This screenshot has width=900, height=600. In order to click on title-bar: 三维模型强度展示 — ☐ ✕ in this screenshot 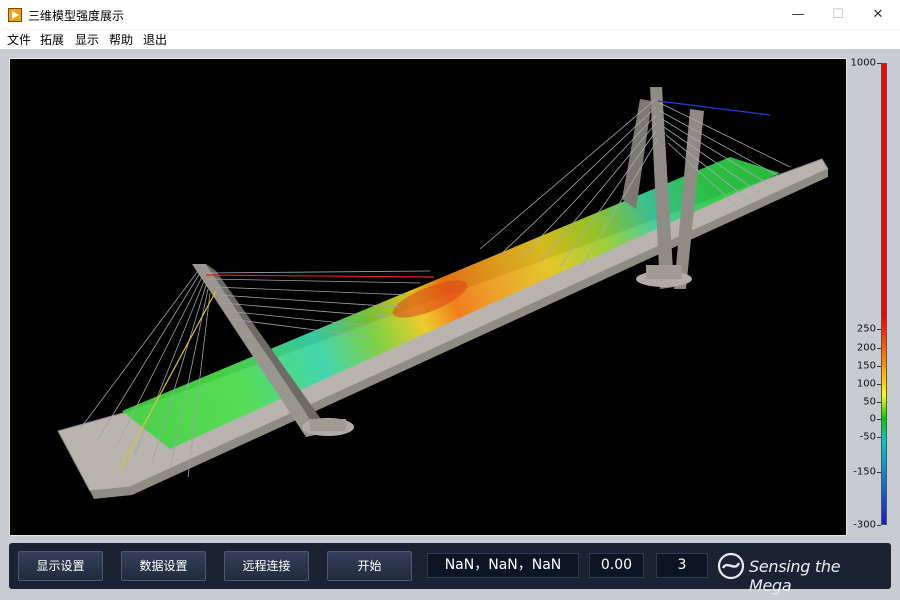, I will do `click(450, 15)`.